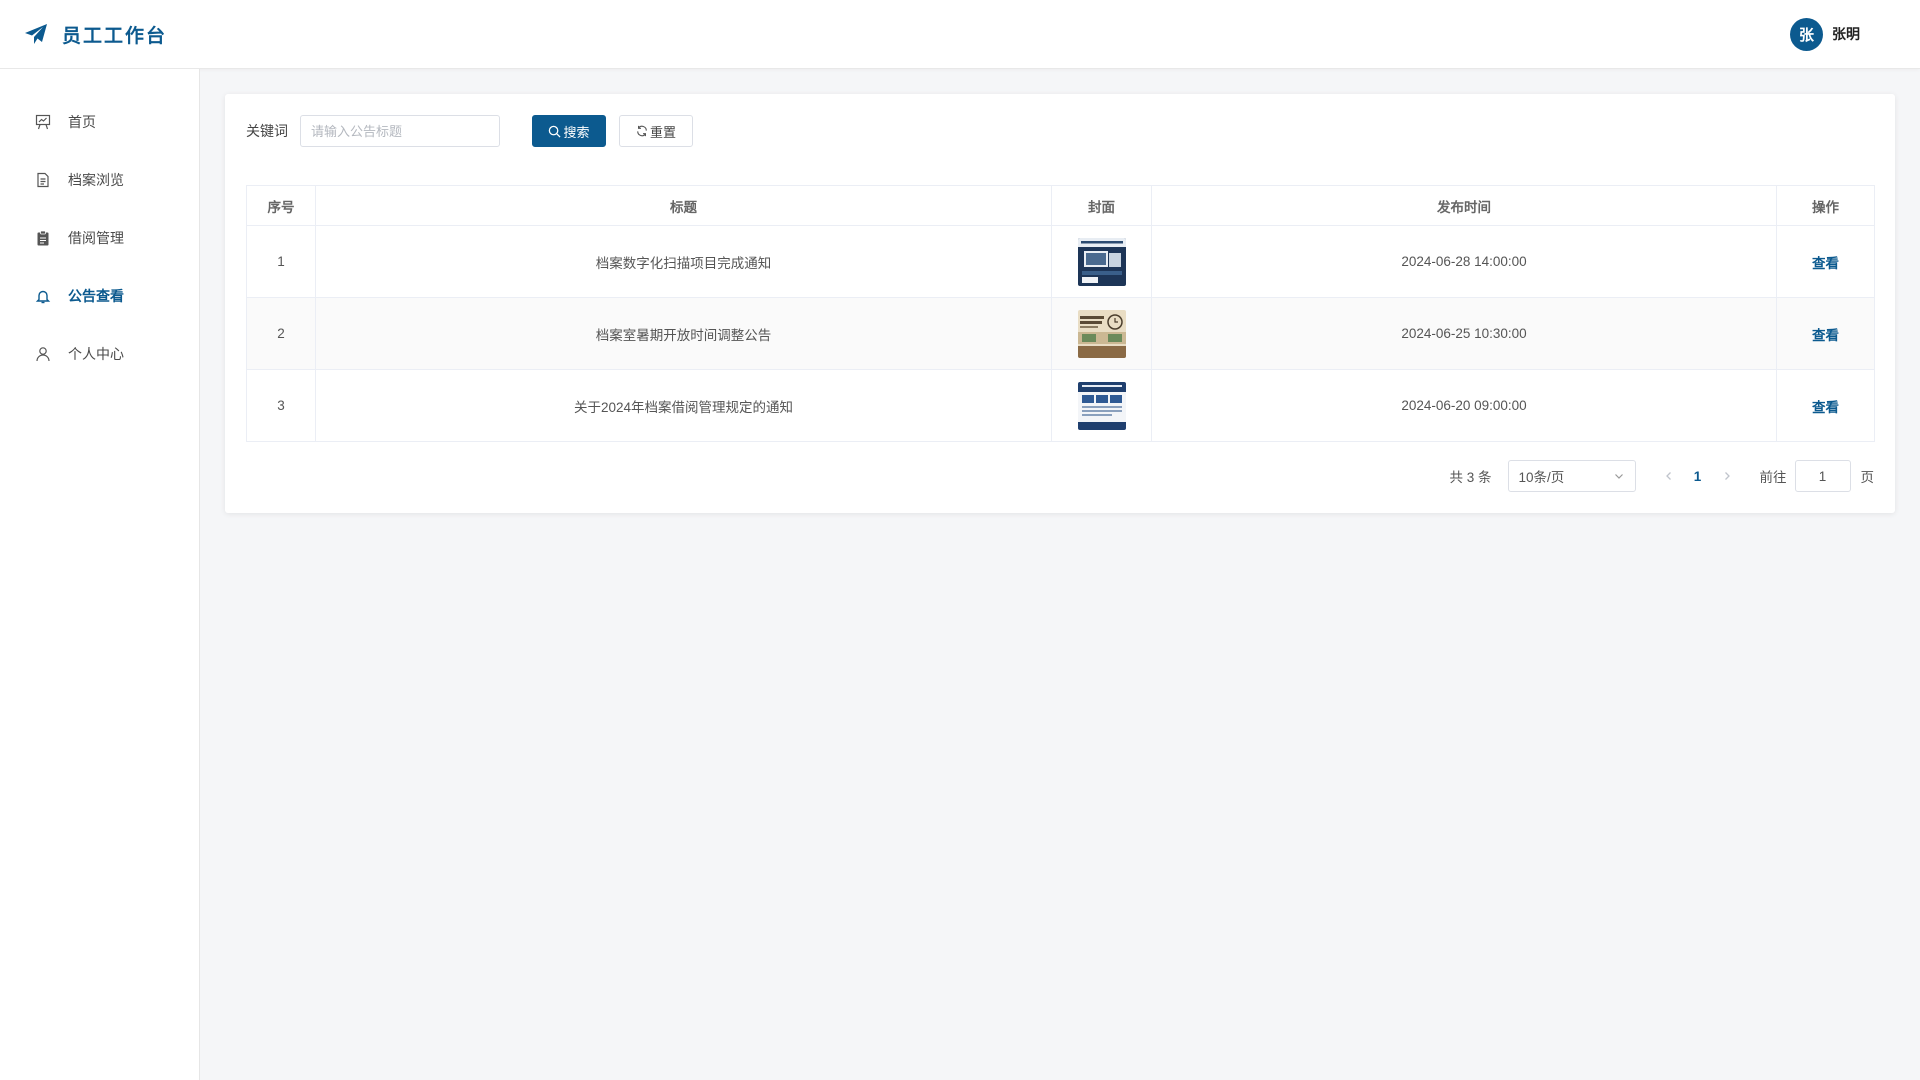 The width and height of the screenshot is (1920, 1080). I want to click on brand: 员工工作台, so click(95, 34).